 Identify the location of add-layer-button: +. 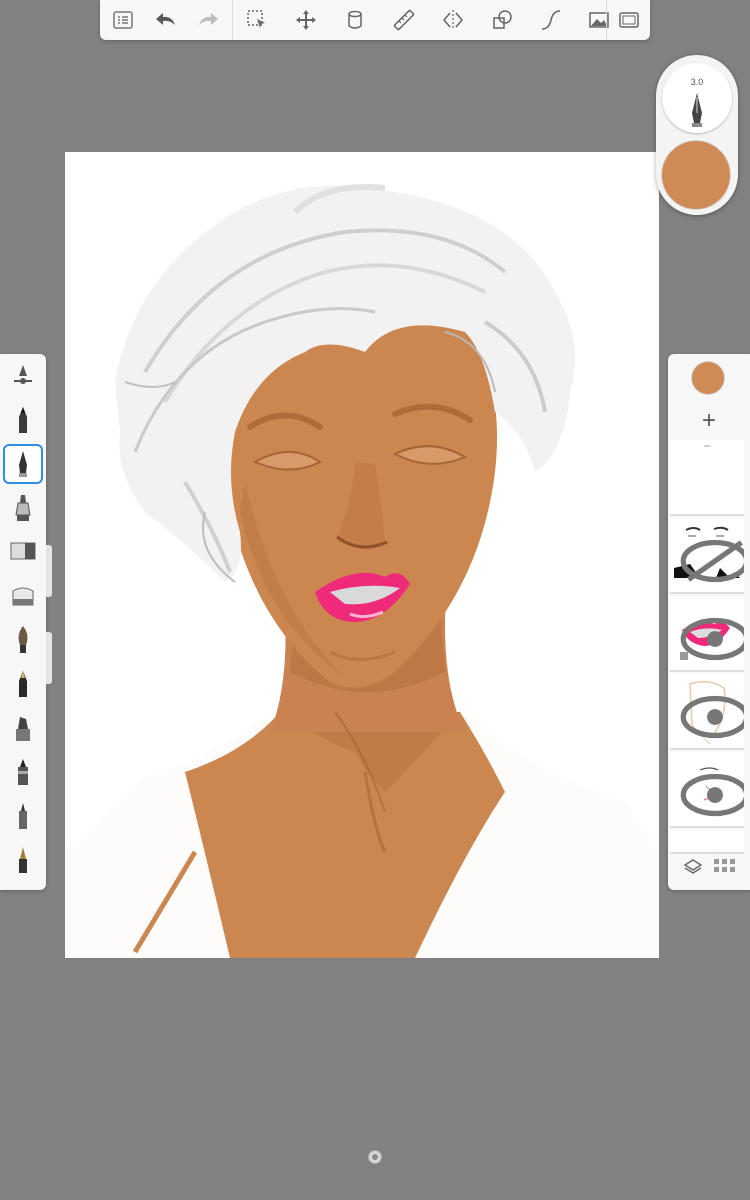
(709, 421).